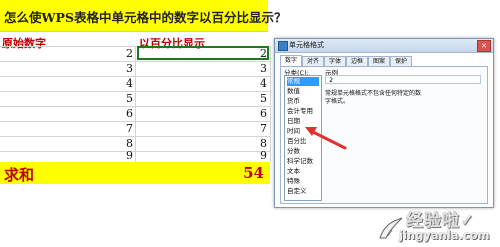  Describe the element at coordinates (303, 101) in the screenshot. I see `category-item-currency: 货币` at that location.